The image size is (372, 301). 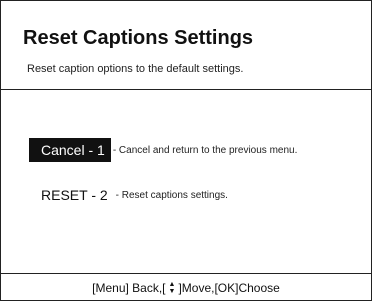 What do you see at coordinates (71, 195) in the screenshot?
I see `reset-option-label: RESET - 2` at bounding box center [71, 195].